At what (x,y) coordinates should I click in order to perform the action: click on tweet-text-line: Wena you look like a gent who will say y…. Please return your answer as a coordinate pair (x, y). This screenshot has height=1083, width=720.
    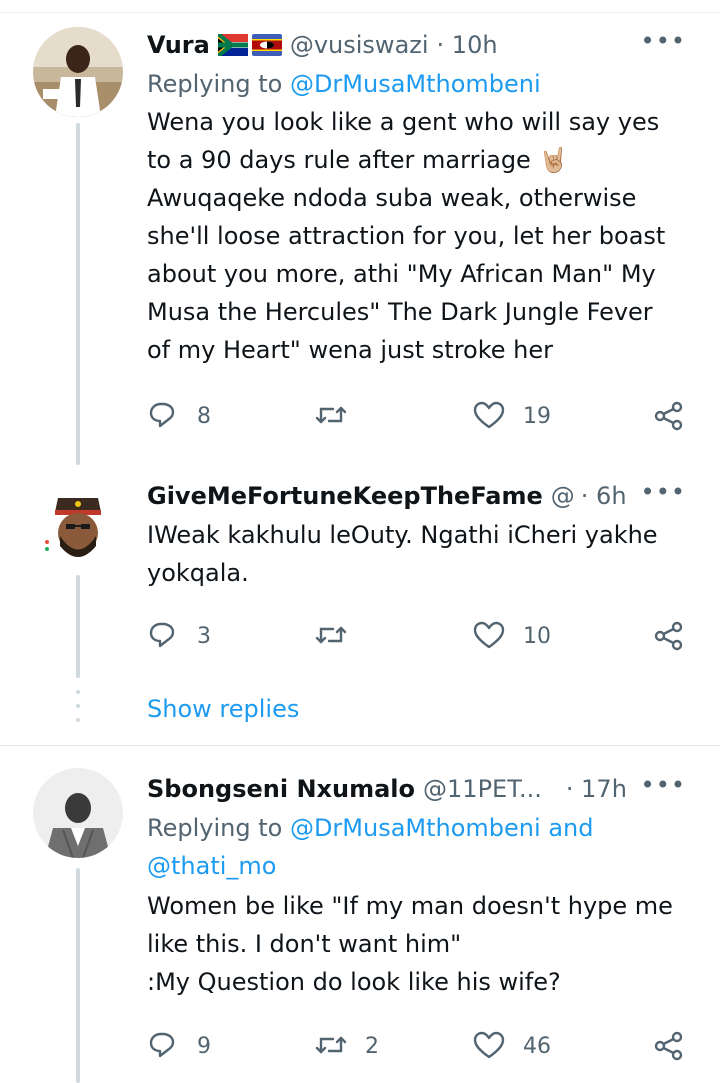
    Looking at the image, I should click on (403, 122).